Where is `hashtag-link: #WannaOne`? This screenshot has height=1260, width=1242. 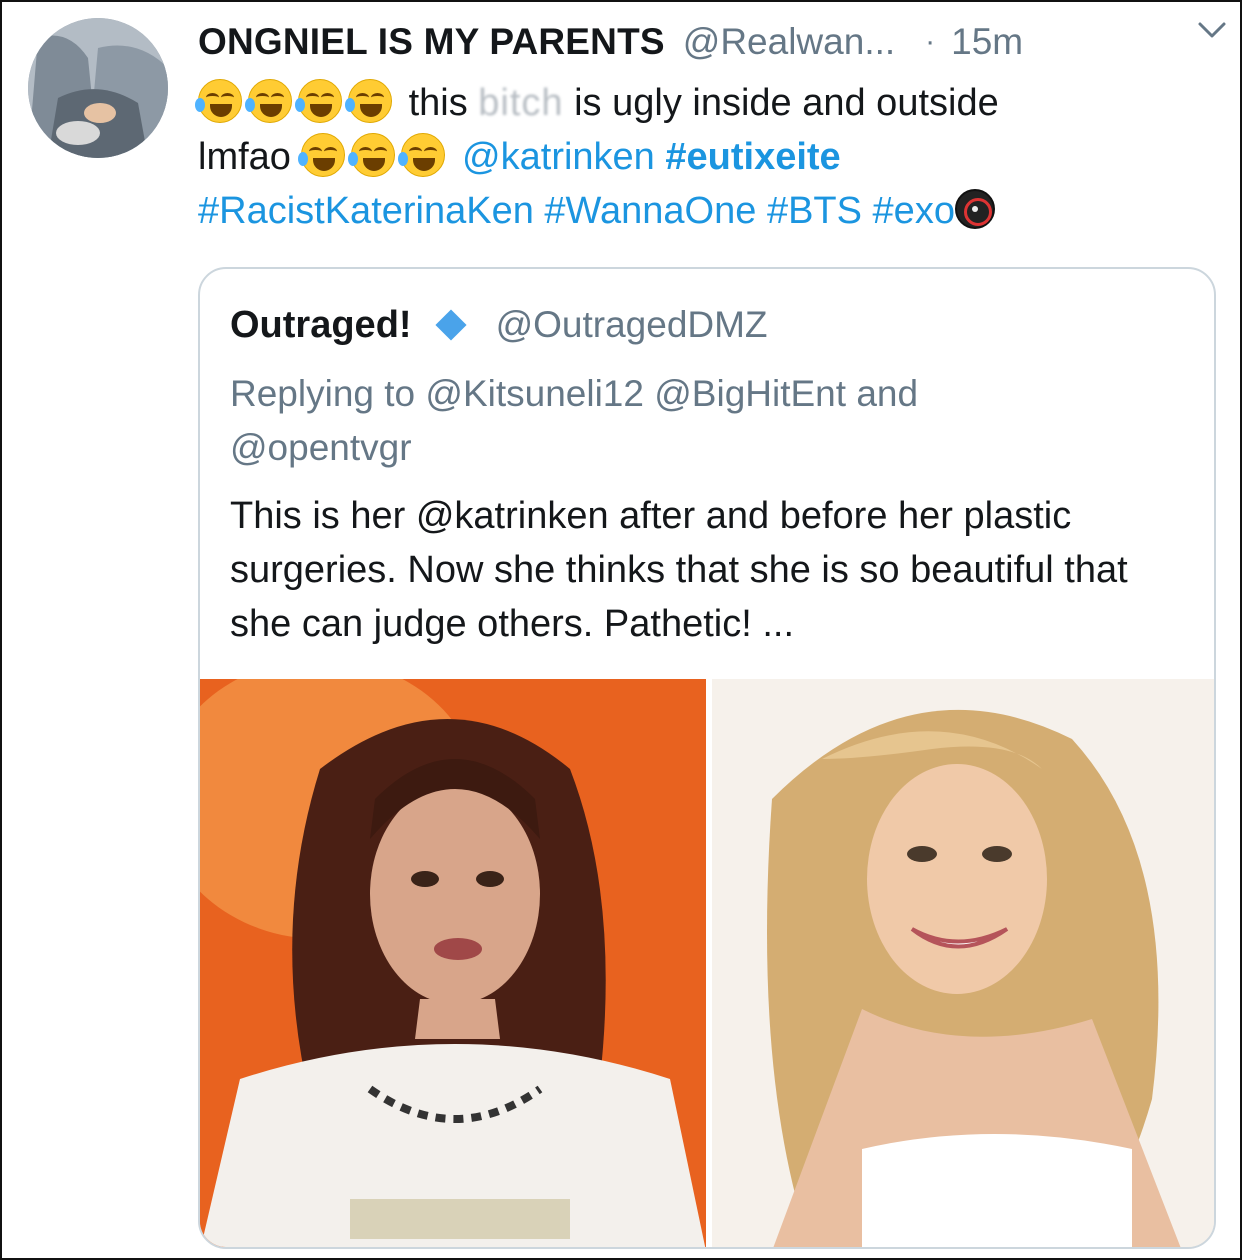
hashtag-link: #WannaOne is located at coordinates (650, 211).